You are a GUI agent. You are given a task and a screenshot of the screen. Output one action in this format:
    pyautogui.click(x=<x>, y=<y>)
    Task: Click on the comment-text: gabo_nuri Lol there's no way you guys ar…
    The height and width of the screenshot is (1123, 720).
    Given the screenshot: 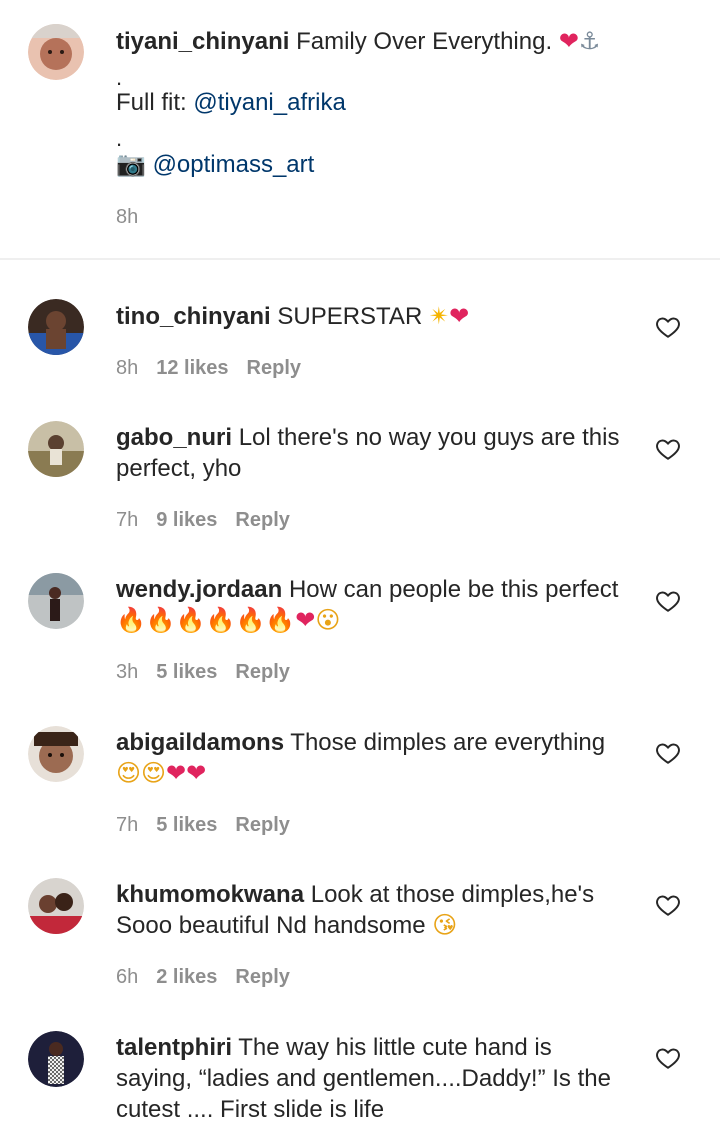 What is the action you would take?
    pyautogui.click(x=372, y=453)
    